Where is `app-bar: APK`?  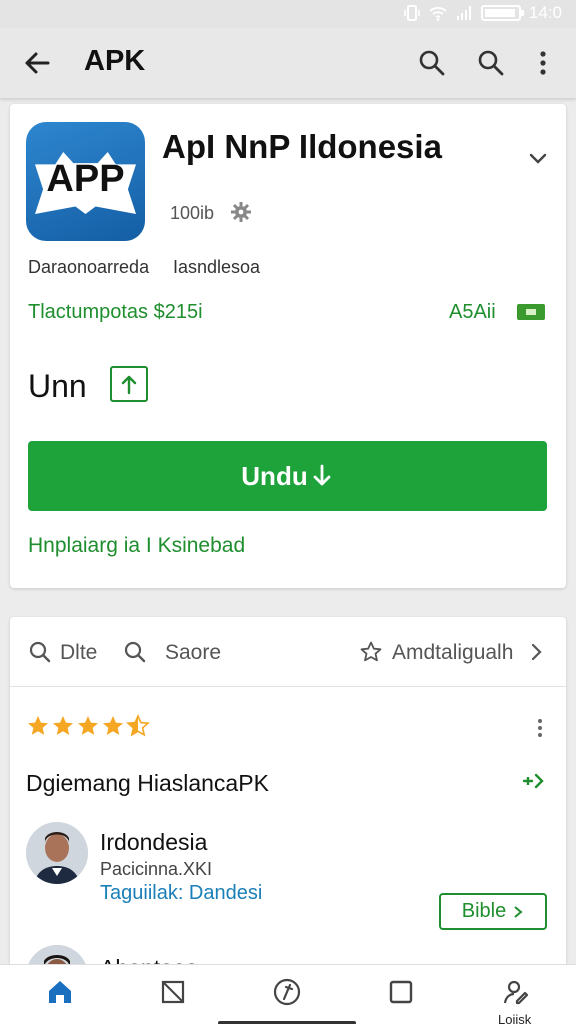
app-bar: APK is located at coordinates (288, 63).